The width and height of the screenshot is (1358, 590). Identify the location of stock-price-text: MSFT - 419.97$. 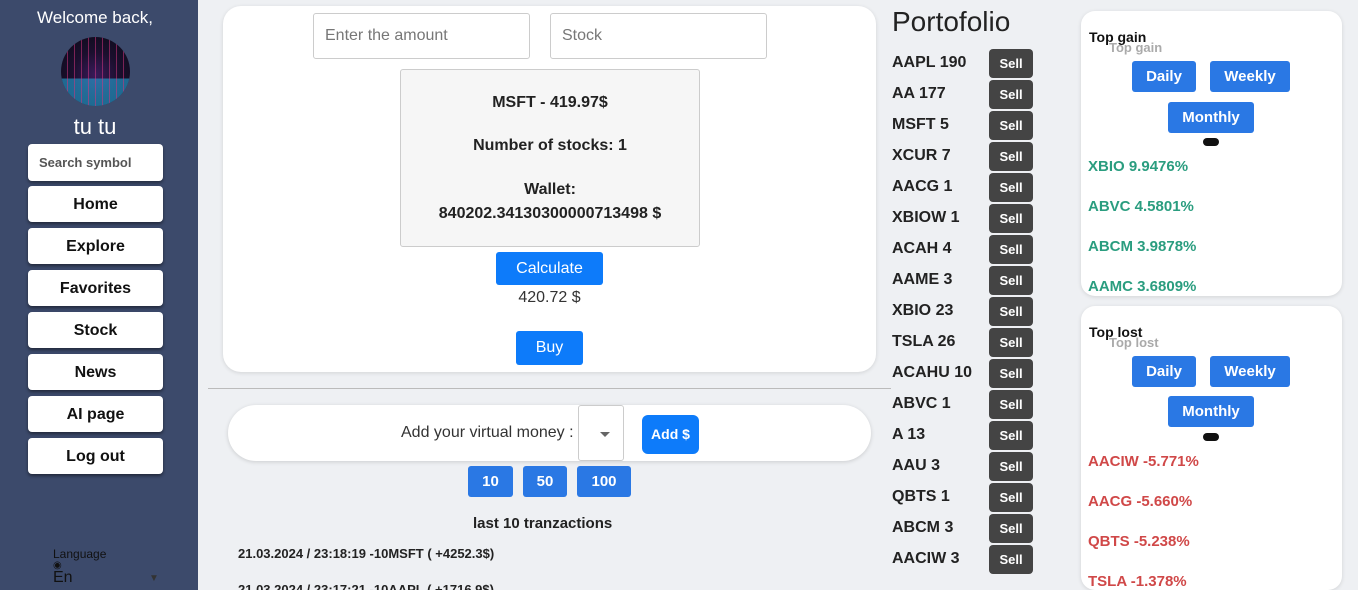
(550, 102).